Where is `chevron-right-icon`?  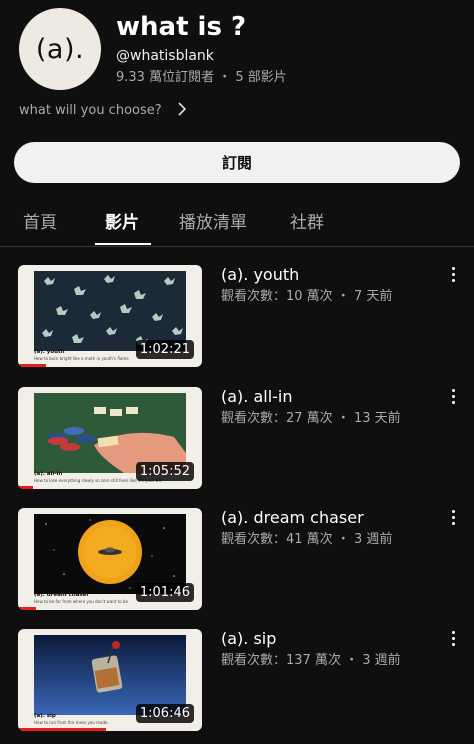
chevron-right-icon is located at coordinates (182, 110).